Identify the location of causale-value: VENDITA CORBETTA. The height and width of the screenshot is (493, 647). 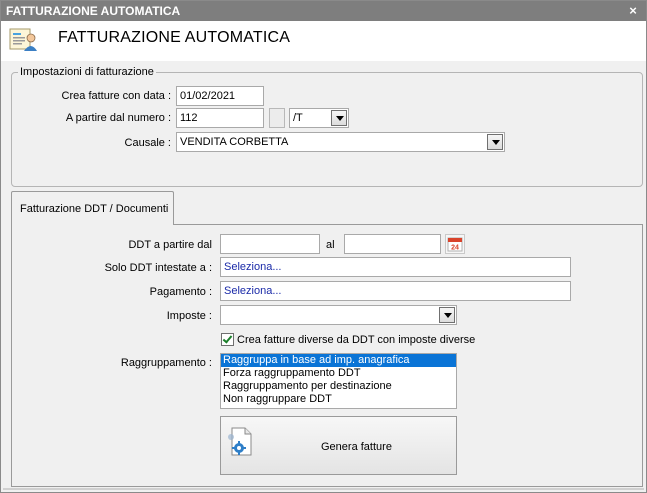
(234, 142).